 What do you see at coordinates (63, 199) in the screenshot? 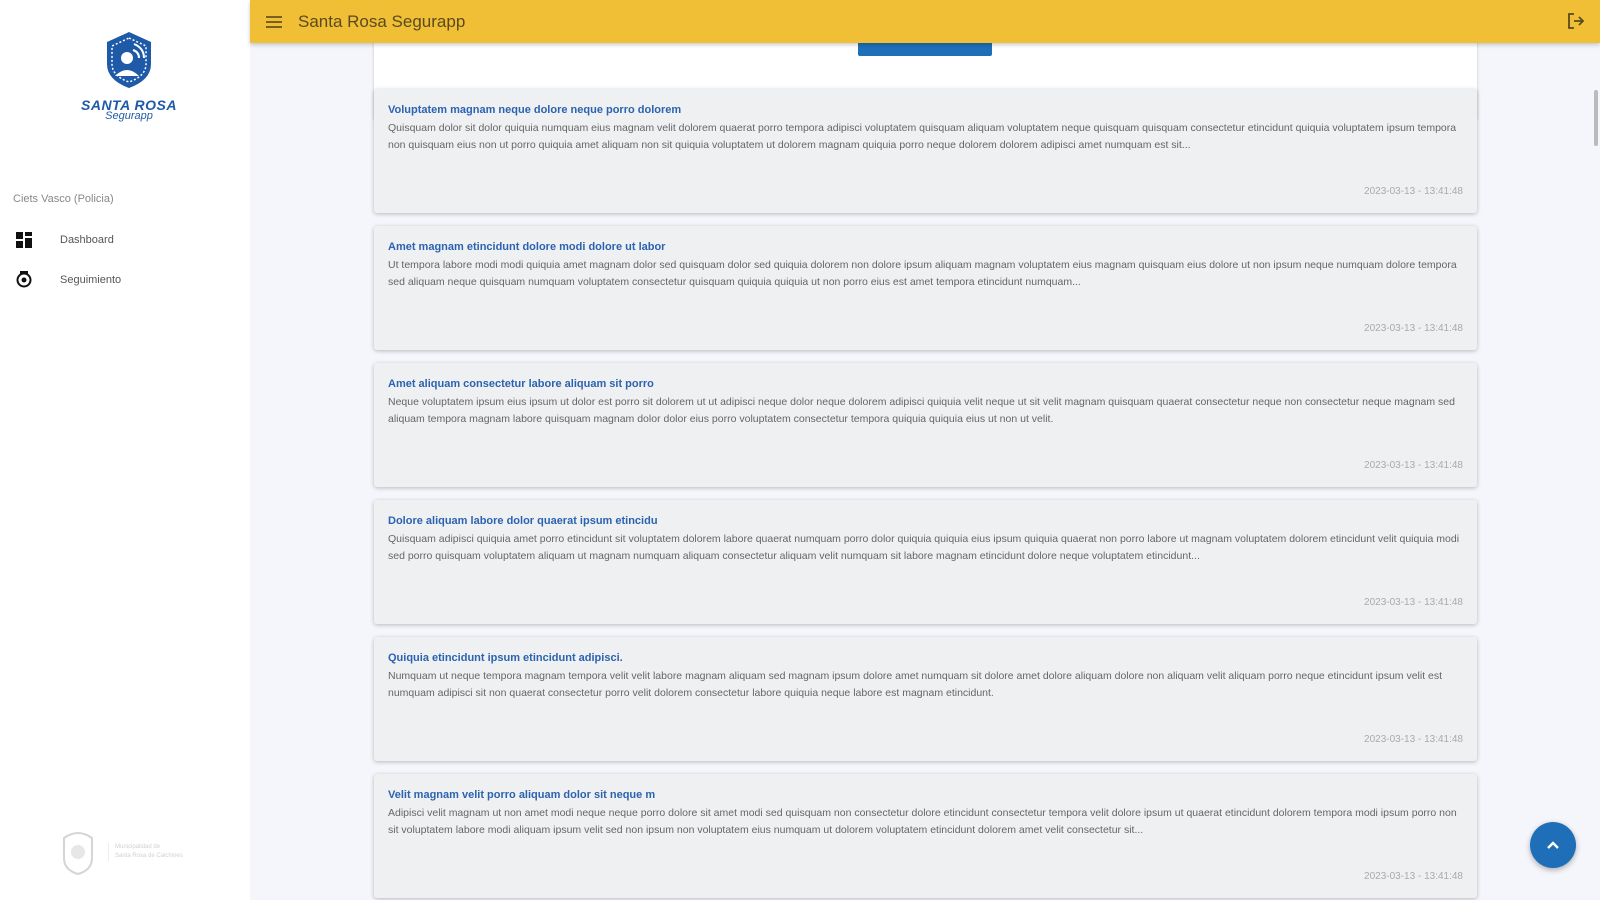
I see `user-label: Ciets Vasco (Policia)` at bounding box center [63, 199].